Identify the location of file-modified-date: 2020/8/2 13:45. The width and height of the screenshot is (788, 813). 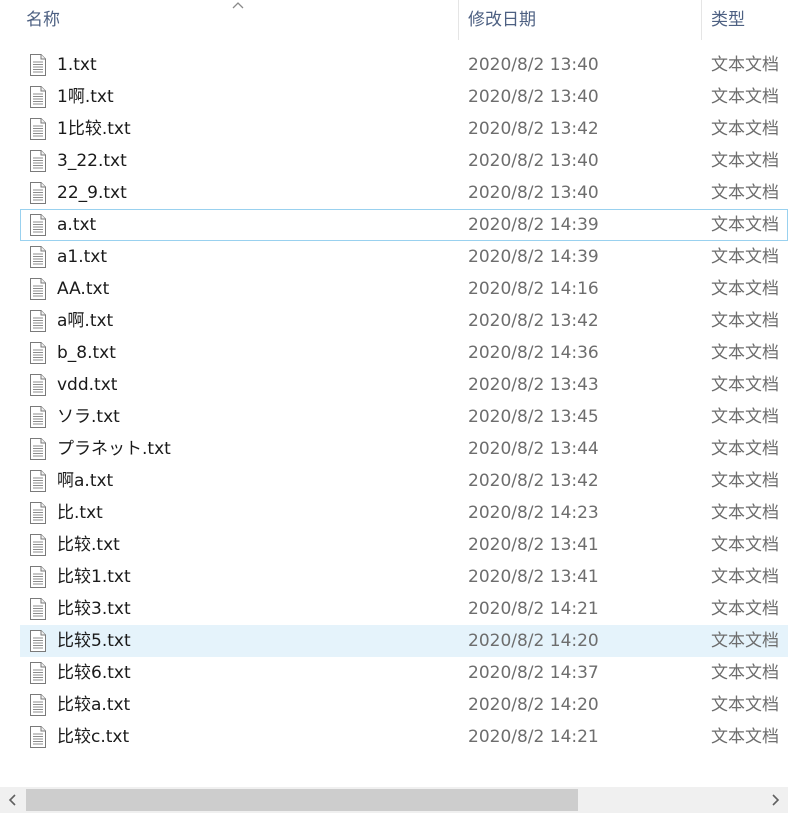
(533, 417).